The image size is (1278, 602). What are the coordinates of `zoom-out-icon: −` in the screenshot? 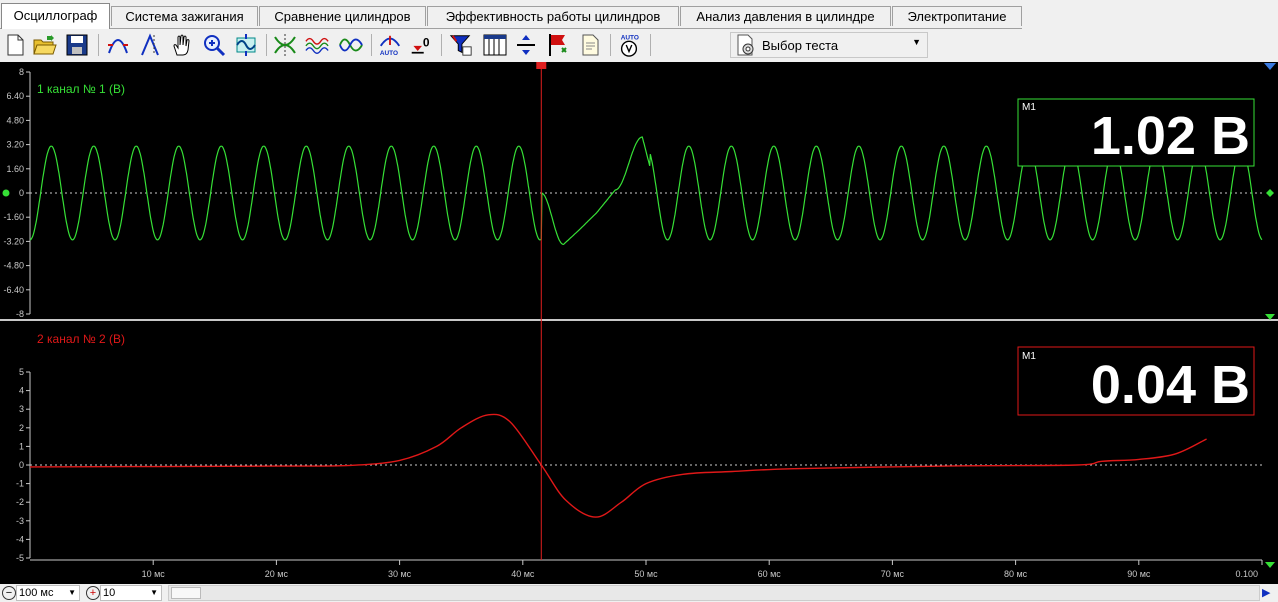 It's located at (9, 593).